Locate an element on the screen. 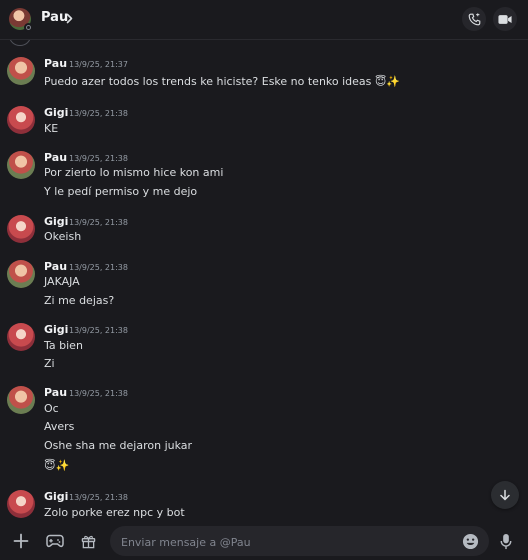 This screenshot has width=528, height=560. message-input-box is located at coordinates (299, 542).